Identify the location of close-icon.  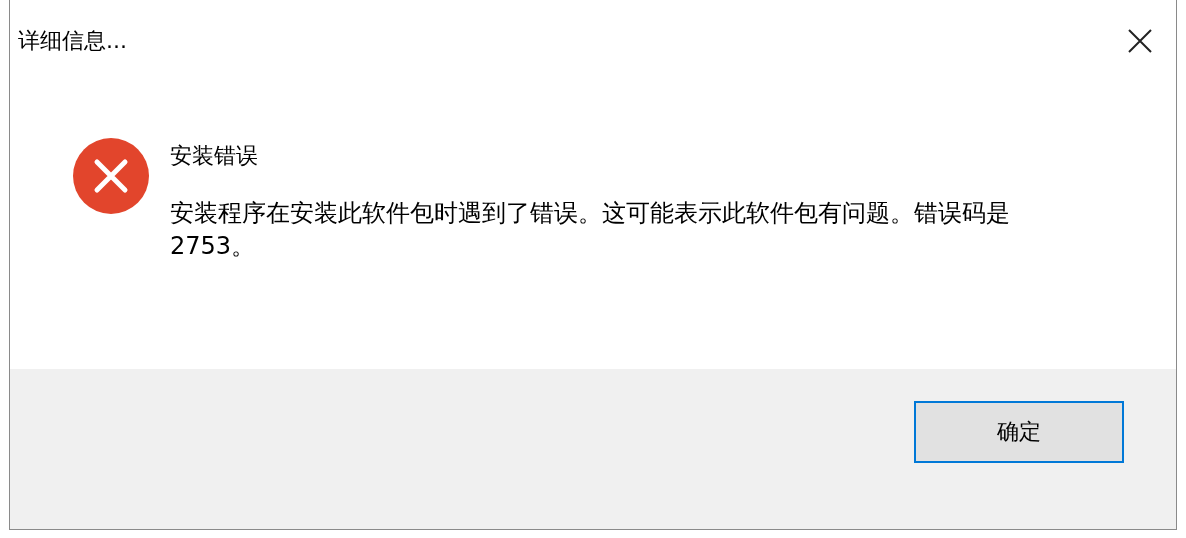
(1140, 41).